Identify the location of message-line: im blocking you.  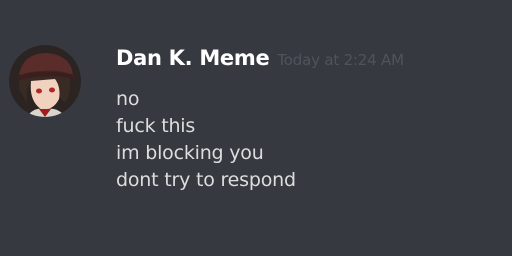
(190, 153).